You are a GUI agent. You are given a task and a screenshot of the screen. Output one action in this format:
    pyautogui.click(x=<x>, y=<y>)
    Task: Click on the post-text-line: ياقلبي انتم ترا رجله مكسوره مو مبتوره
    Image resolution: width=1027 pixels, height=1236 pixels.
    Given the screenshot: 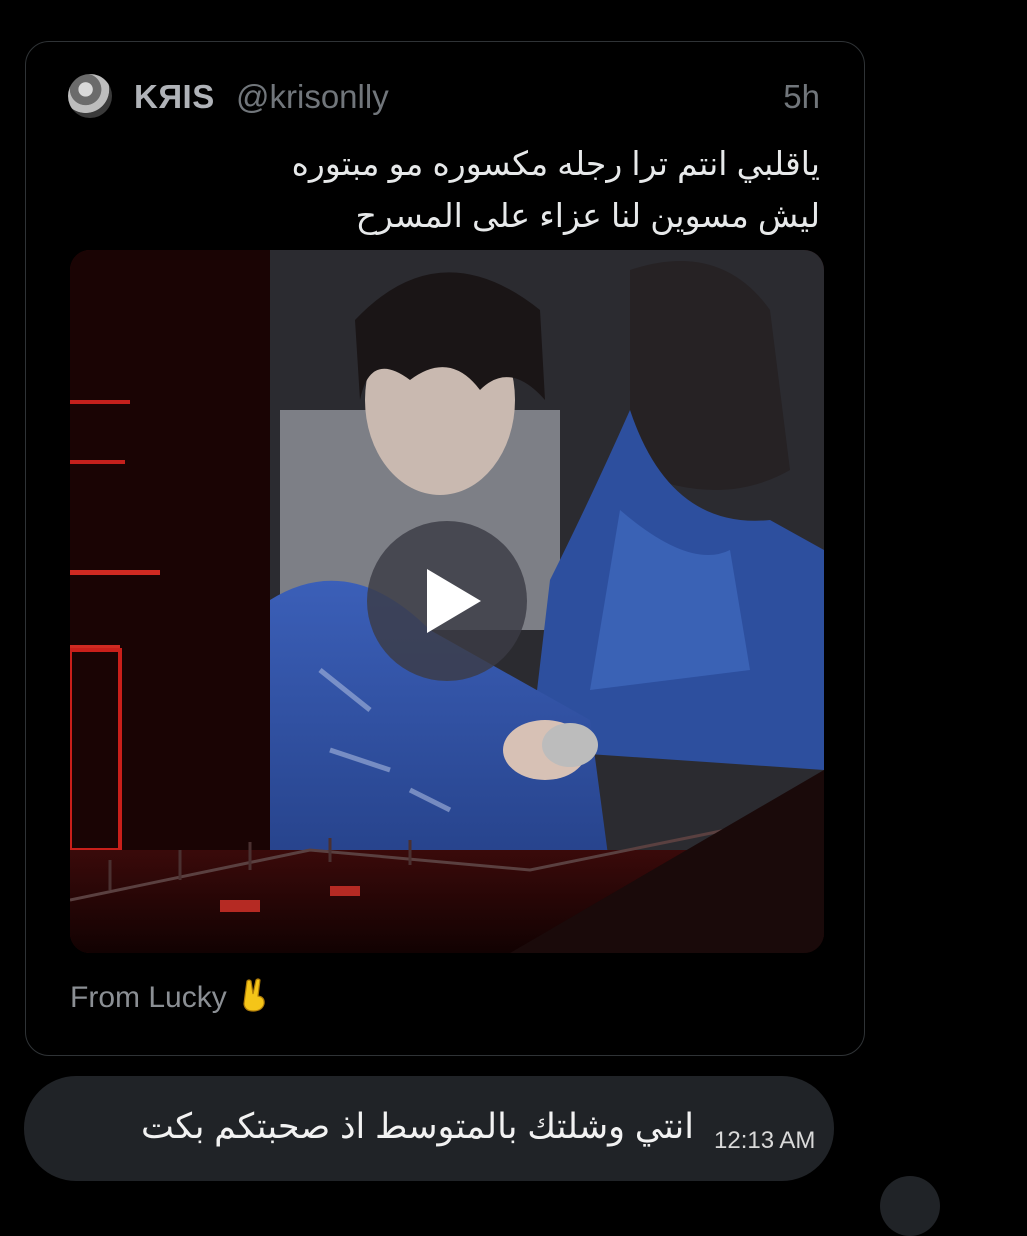 What is the action you would take?
    pyautogui.click(x=555, y=163)
    